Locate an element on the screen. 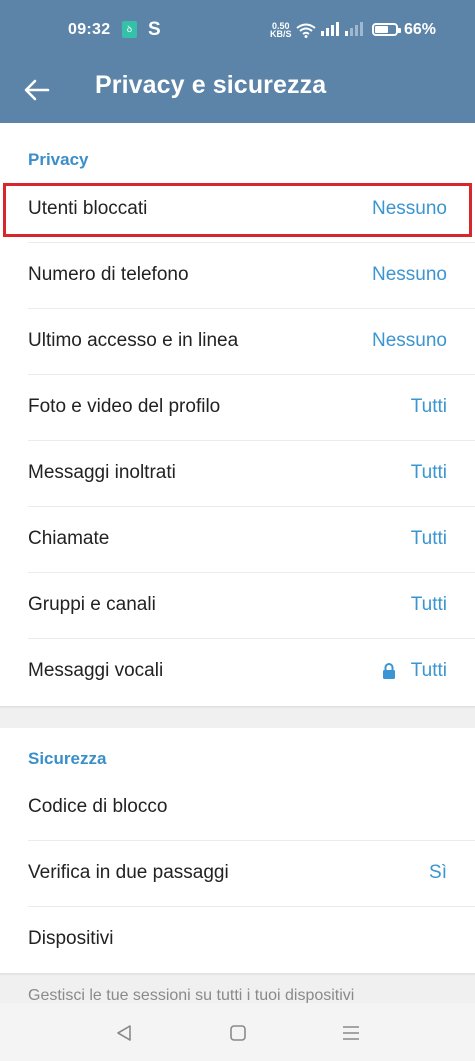 The image size is (475, 1061). signal-strength-2-icon is located at coordinates (354, 29).